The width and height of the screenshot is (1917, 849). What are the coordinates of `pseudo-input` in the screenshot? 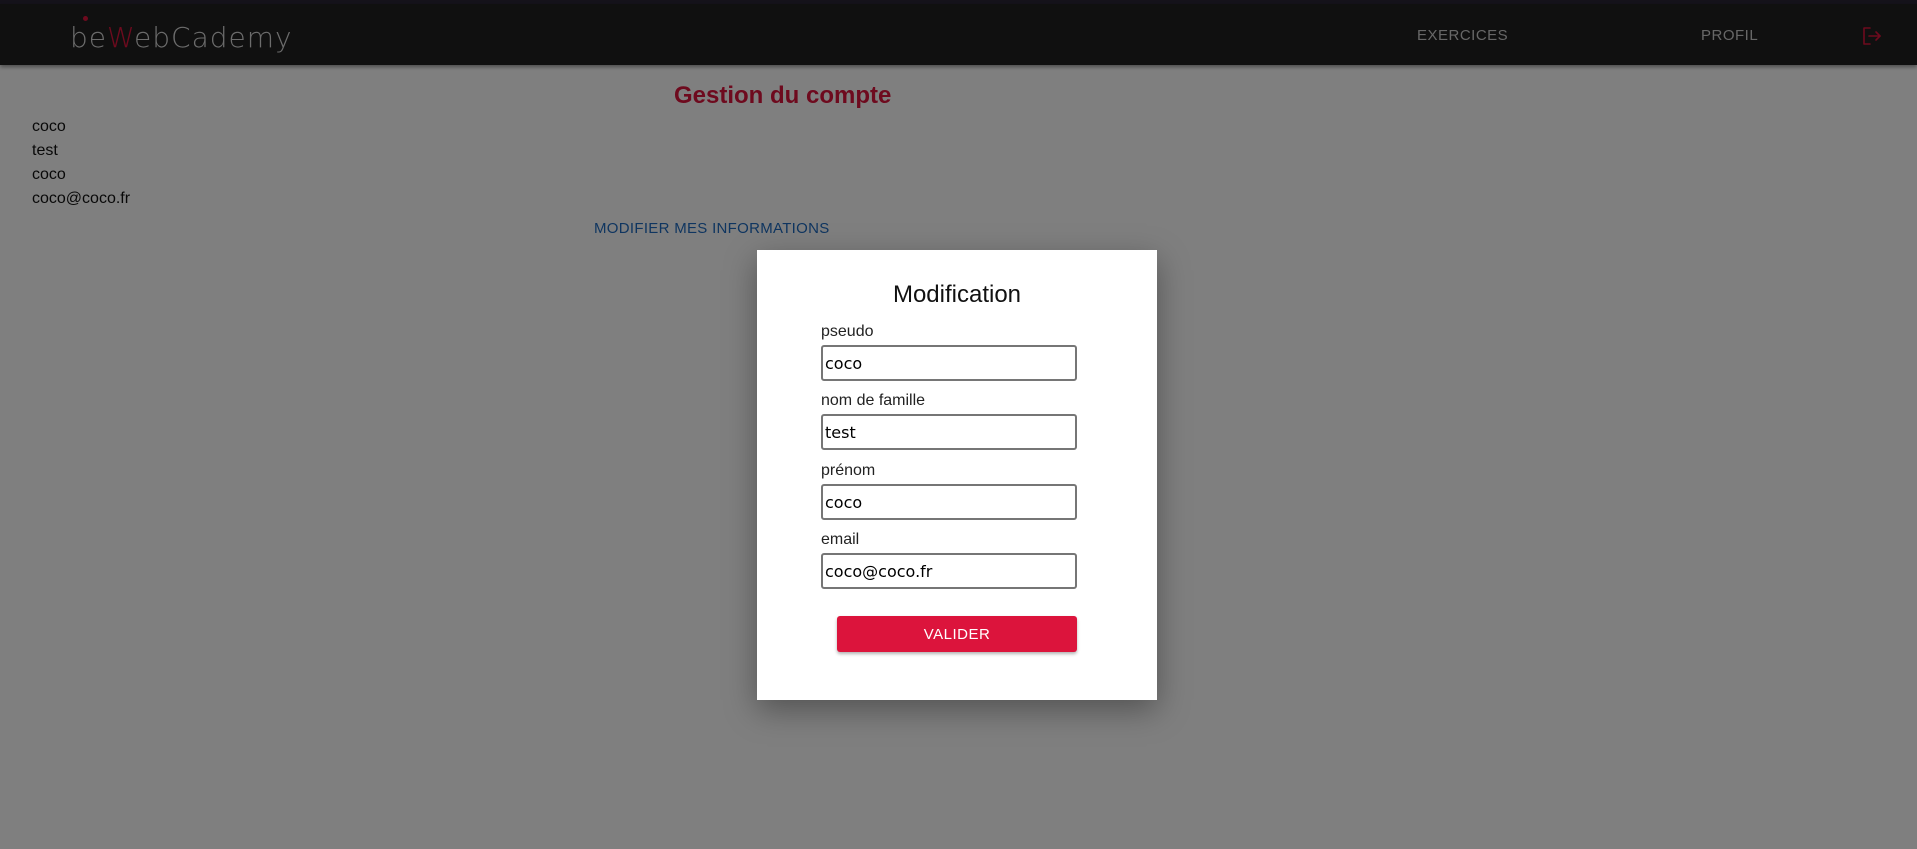 It's located at (949, 363).